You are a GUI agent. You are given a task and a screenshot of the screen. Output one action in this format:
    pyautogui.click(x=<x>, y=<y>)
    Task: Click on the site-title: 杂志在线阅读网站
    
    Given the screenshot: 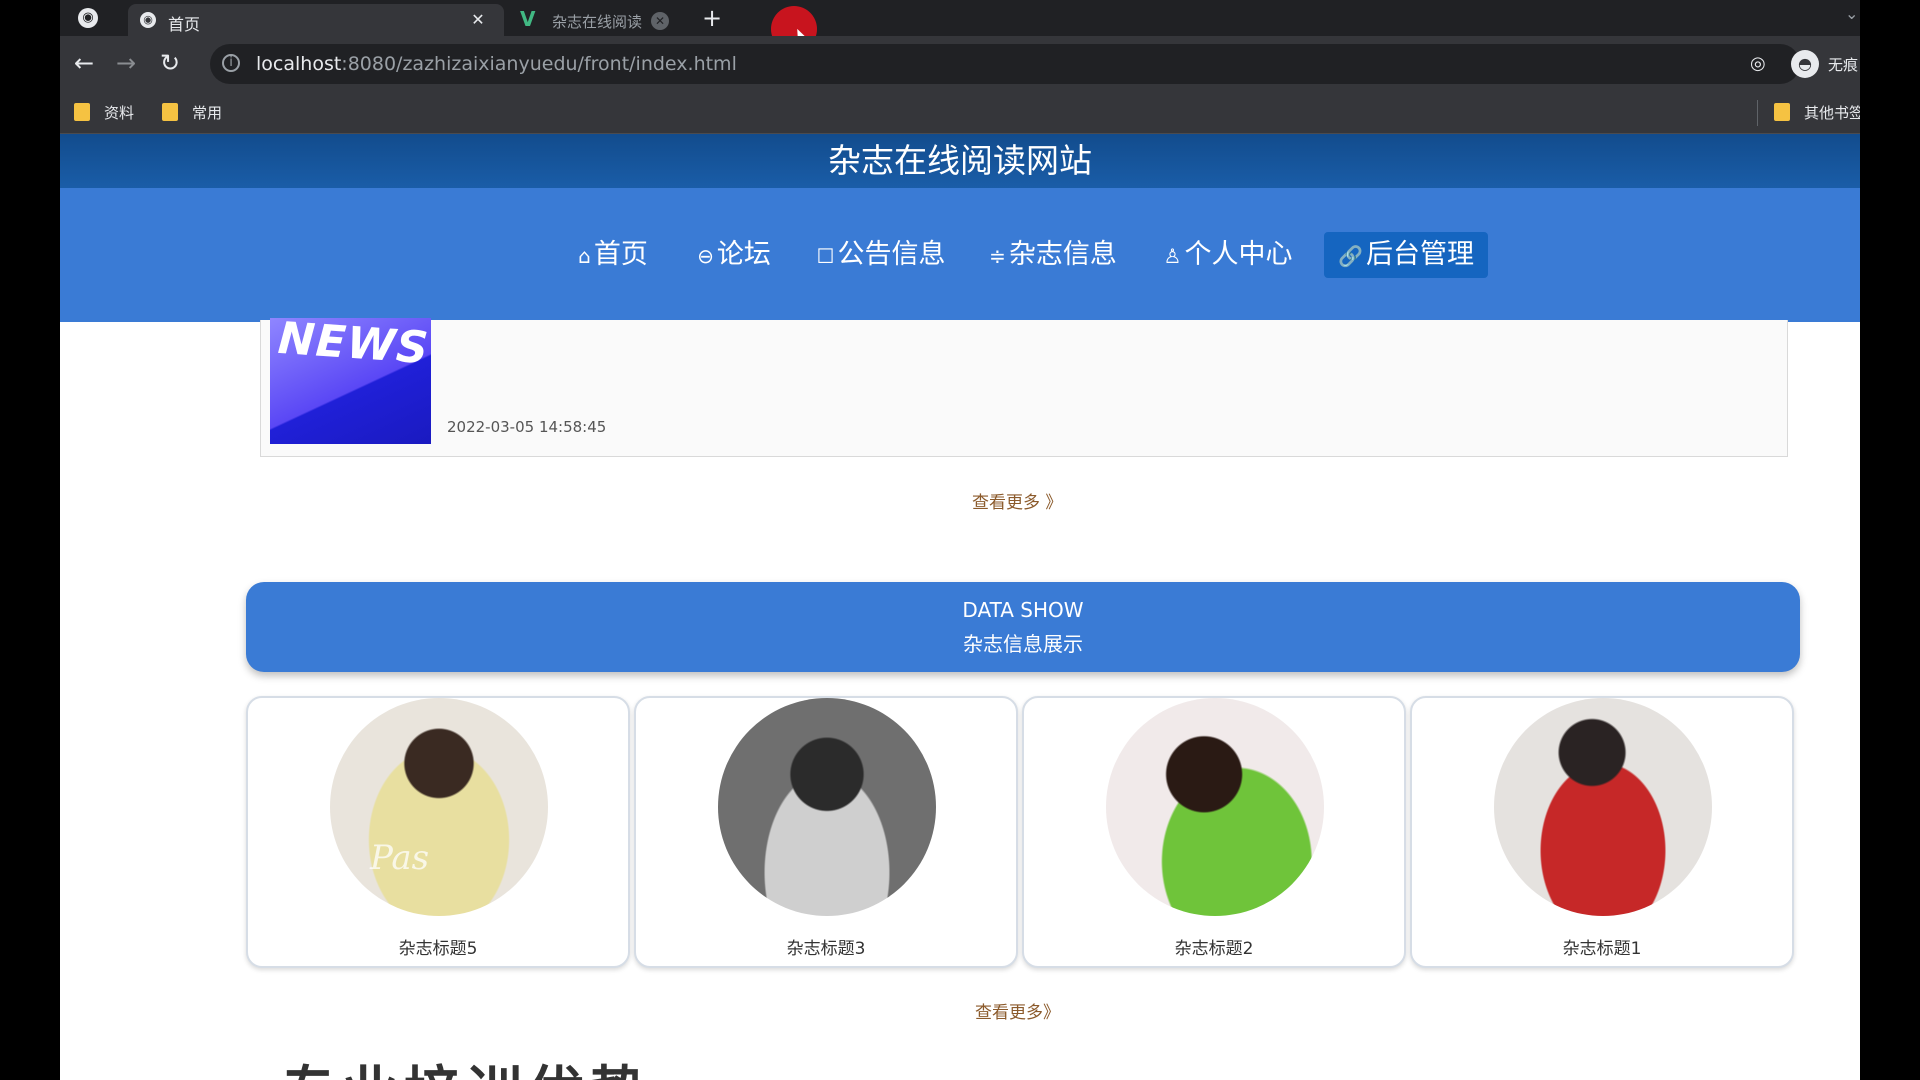 What is the action you would take?
    pyautogui.click(x=960, y=160)
    